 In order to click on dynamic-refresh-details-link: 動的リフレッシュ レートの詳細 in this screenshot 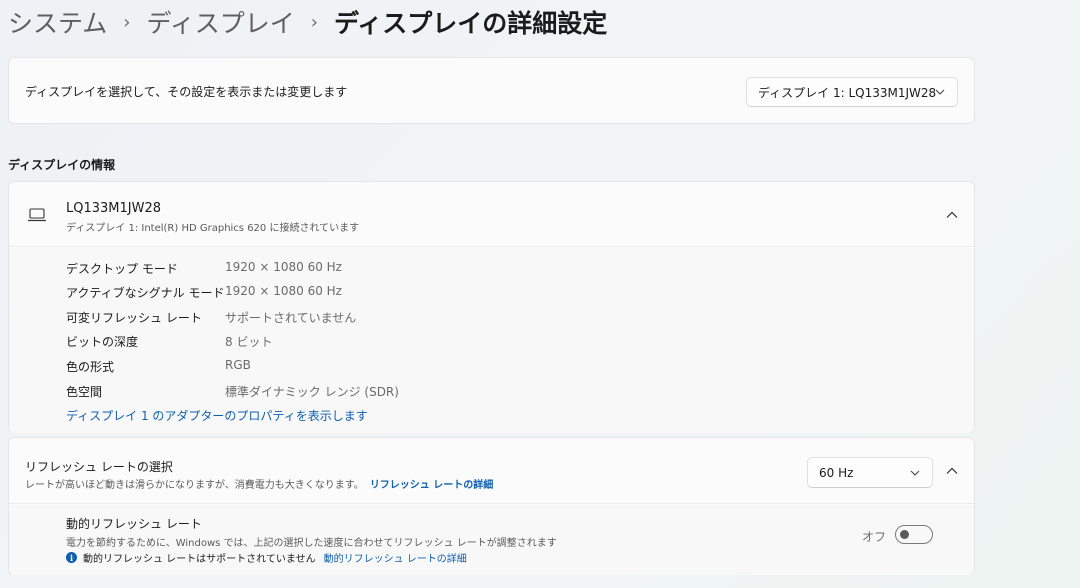, I will do `click(395, 557)`.